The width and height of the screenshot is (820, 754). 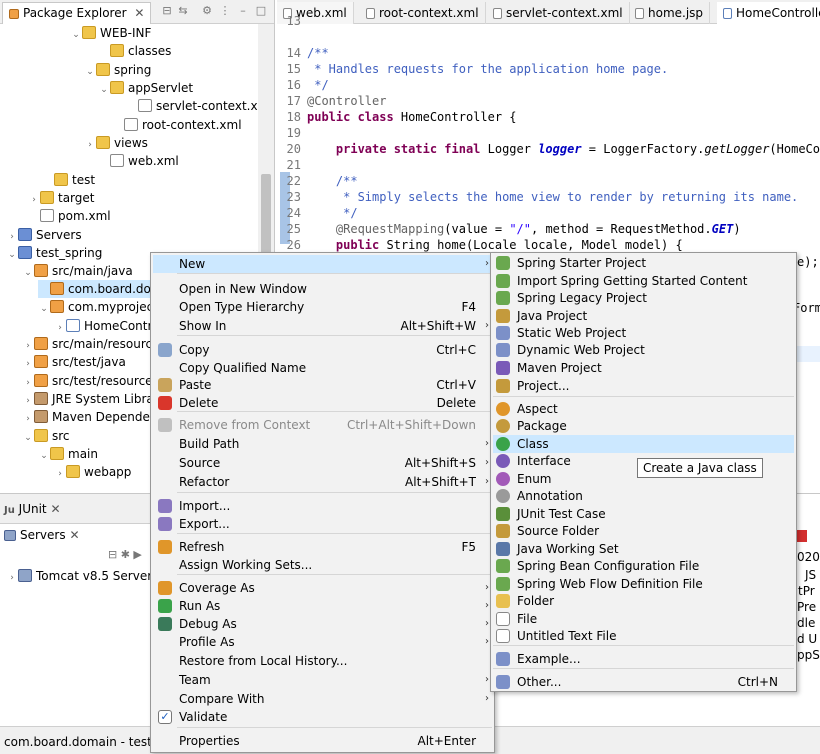 What do you see at coordinates (643, 263) in the screenshot?
I see `new-item-spring-starter-project: Spring Starter Project` at bounding box center [643, 263].